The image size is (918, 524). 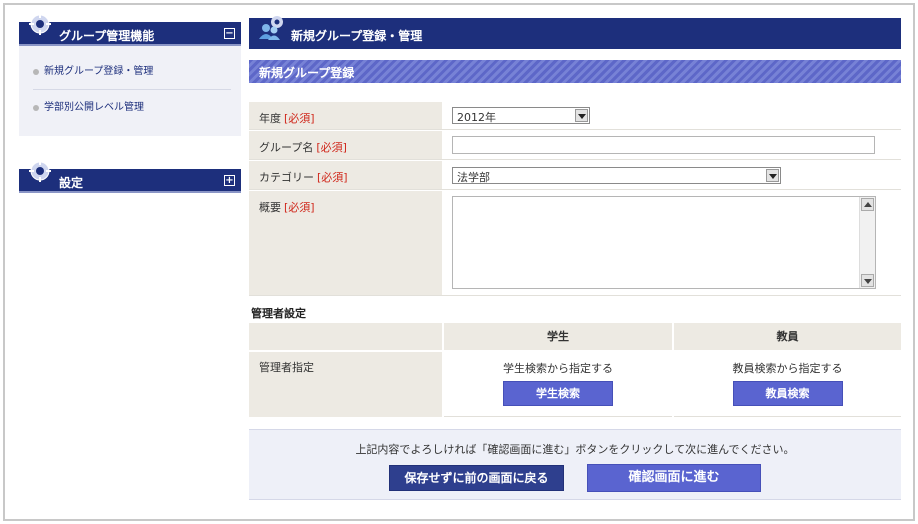 I want to click on student-search-button: 学生検索, so click(x=558, y=393).